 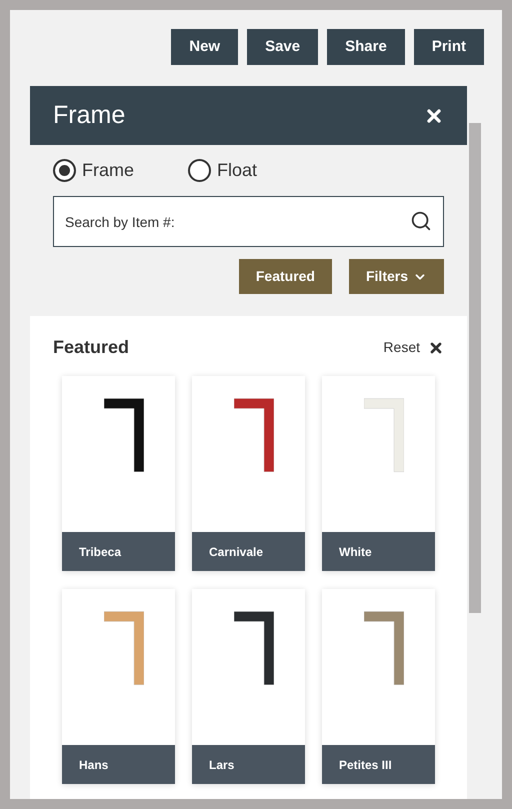 What do you see at coordinates (93, 170) in the screenshot?
I see `mode-radio: Frame` at bounding box center [93, 170].